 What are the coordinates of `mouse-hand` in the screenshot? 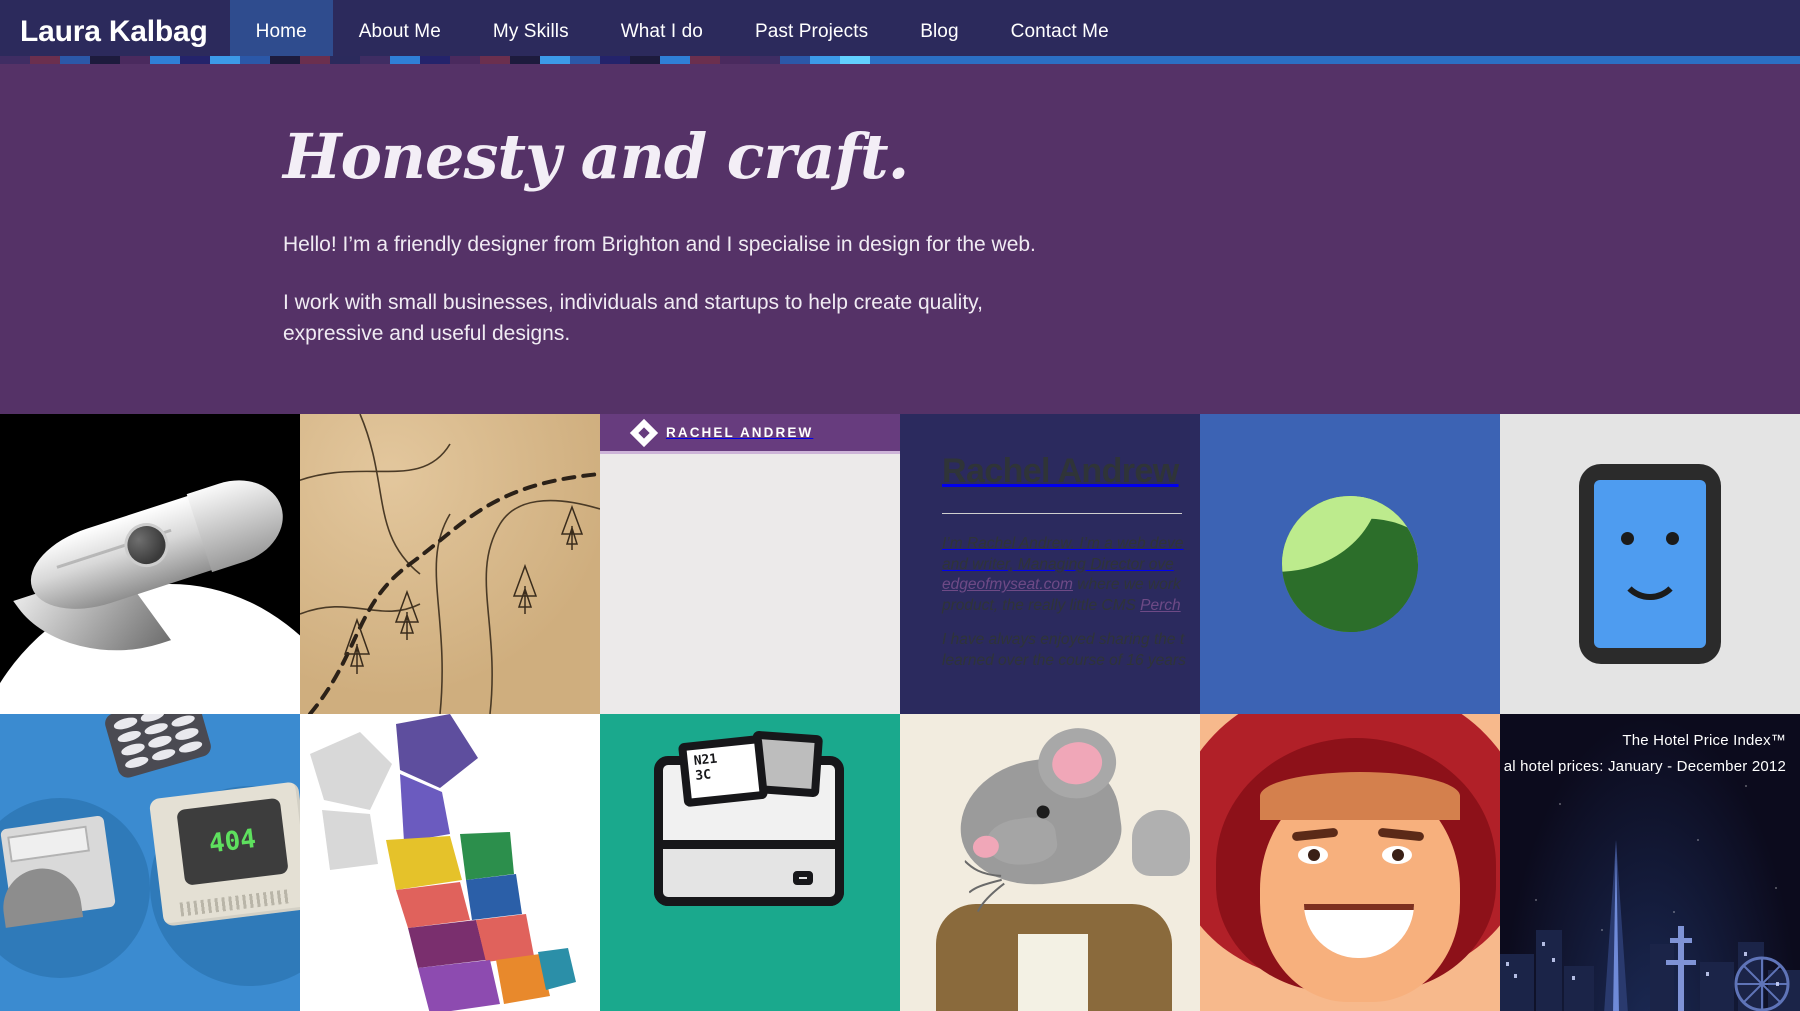 It's located at (1161, 843).